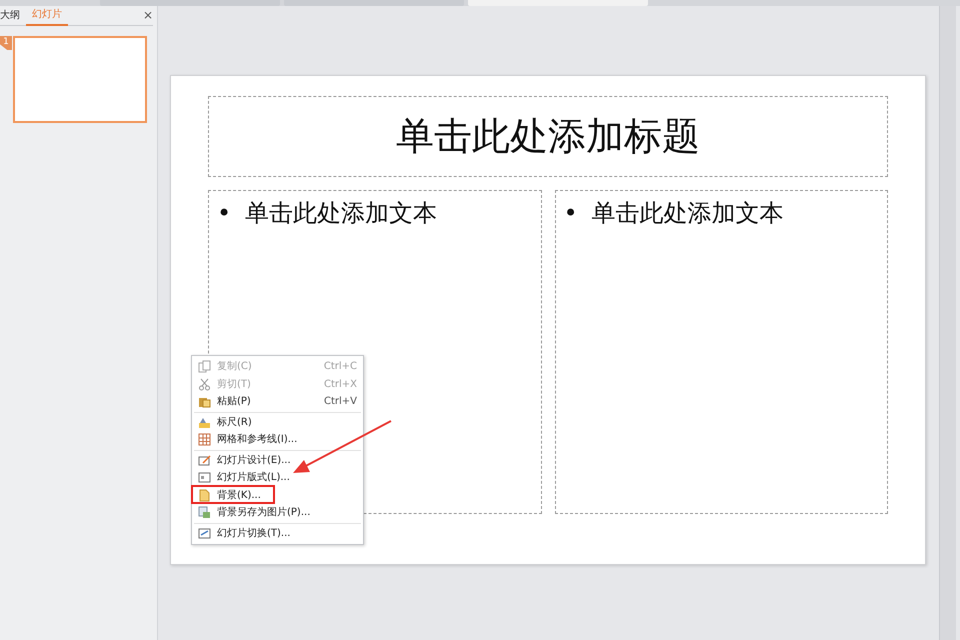  What do you see at coordinates (340, 385) in the screenshot?
I see `shortcut-text: Ctrl+X` at bounding box center [340, 385].